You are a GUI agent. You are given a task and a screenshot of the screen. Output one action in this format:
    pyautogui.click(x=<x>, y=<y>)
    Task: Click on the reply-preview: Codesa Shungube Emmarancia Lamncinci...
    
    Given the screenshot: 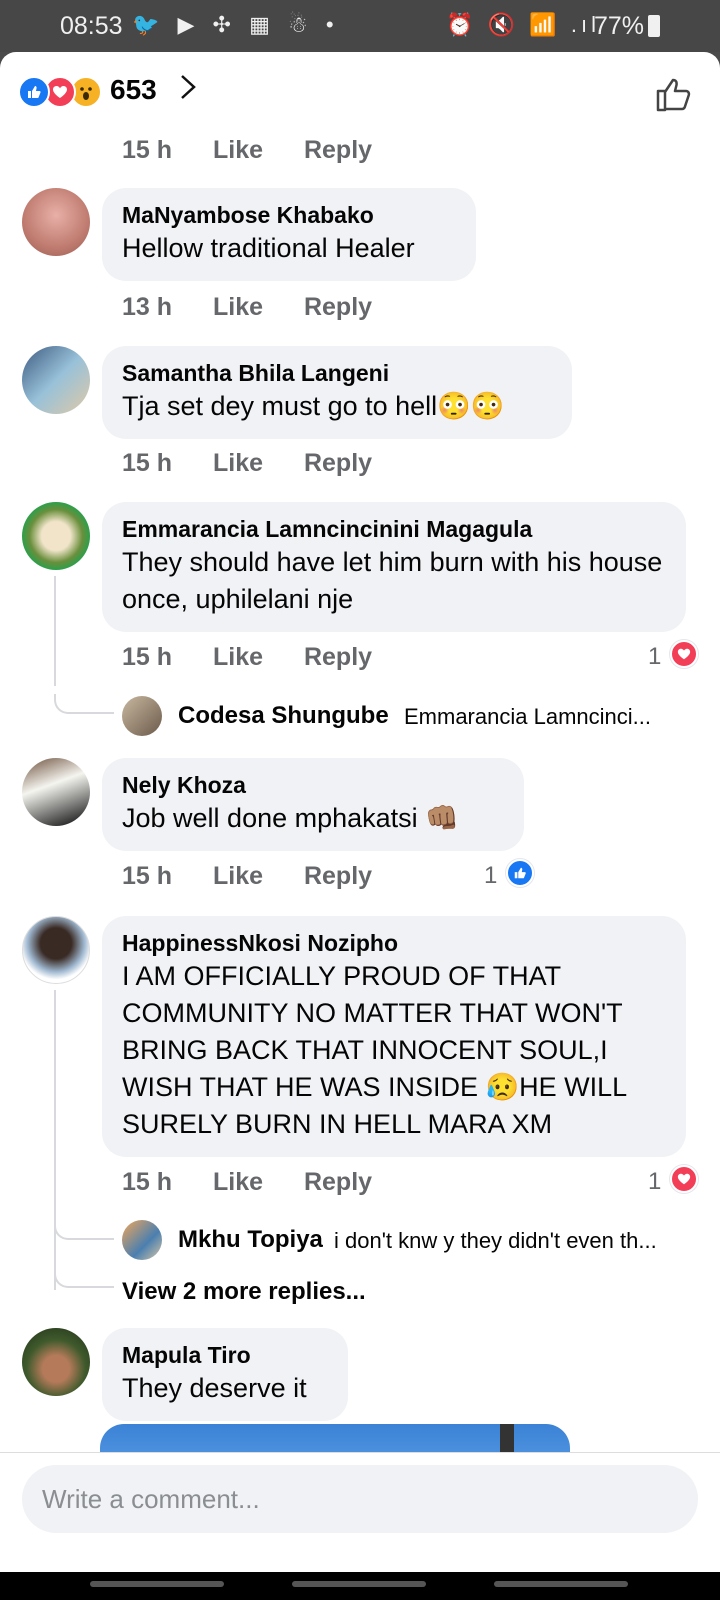 What is the action you would take?
    pyautogui.click(x=412, y=716)
    